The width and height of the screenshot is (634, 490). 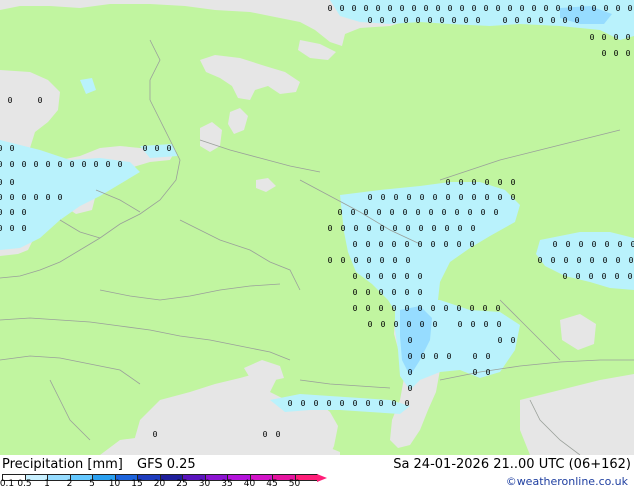 What do you see at coordinates (7, 484) in the screenshot?
I see `tick-label: 0.1` at bounding box center [7, 484].